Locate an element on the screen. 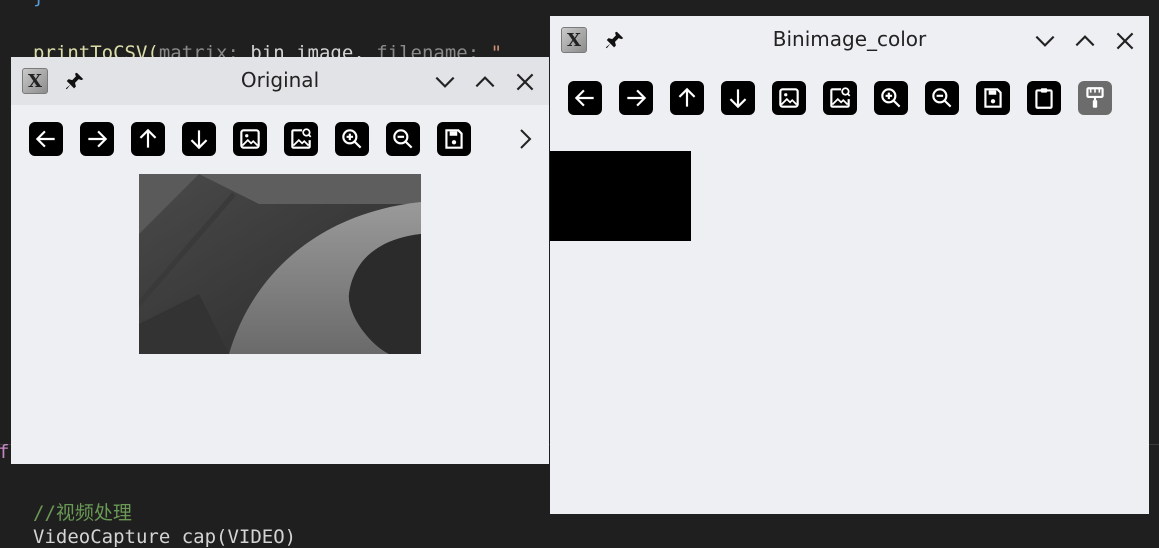  closing-brace: } is located at coordinates (38, 4).